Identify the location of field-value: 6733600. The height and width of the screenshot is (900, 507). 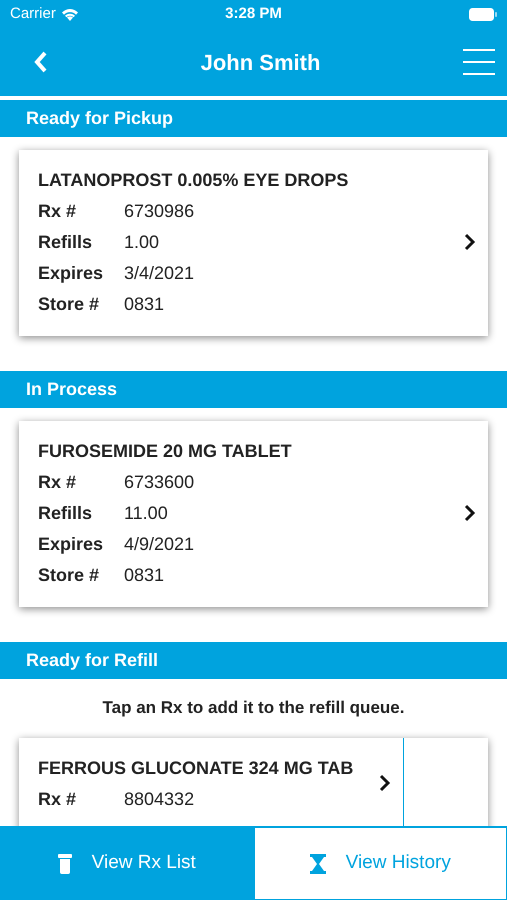
(159, 482).